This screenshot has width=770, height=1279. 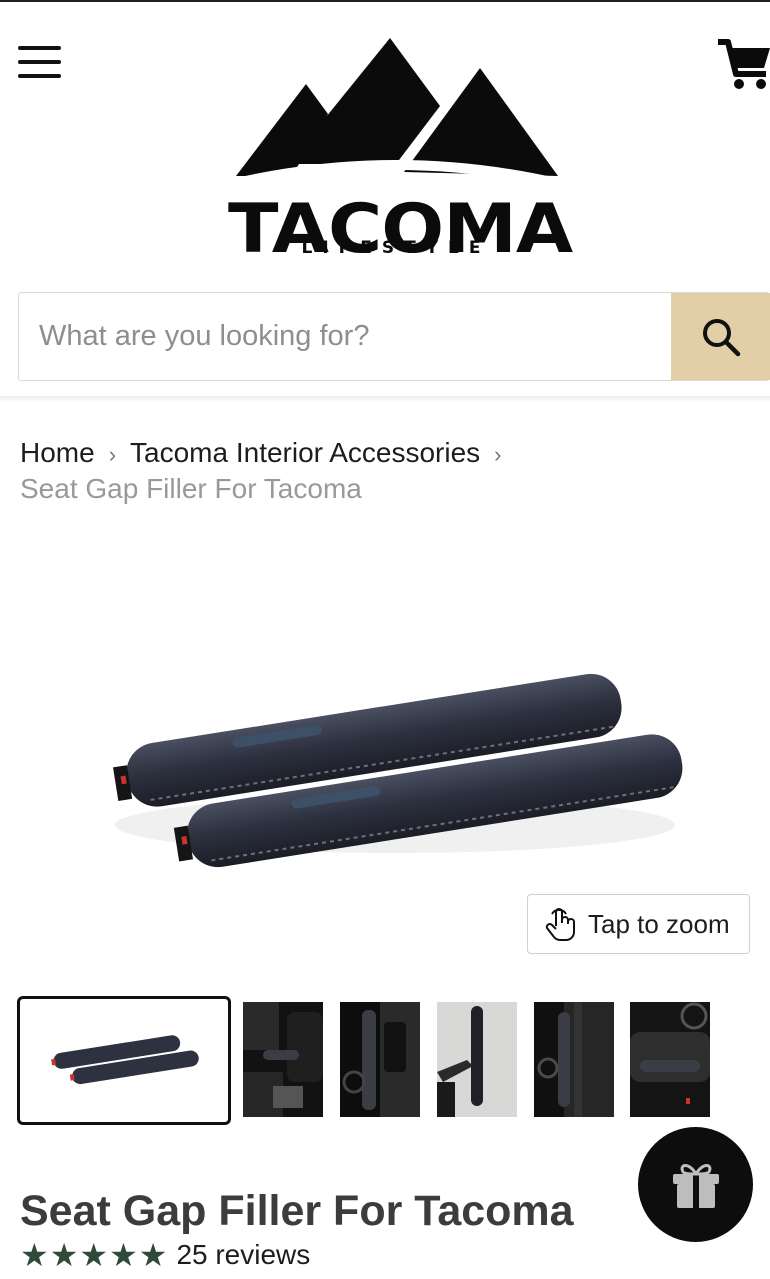 I want to click on search-button, so click(x=720, y=336).